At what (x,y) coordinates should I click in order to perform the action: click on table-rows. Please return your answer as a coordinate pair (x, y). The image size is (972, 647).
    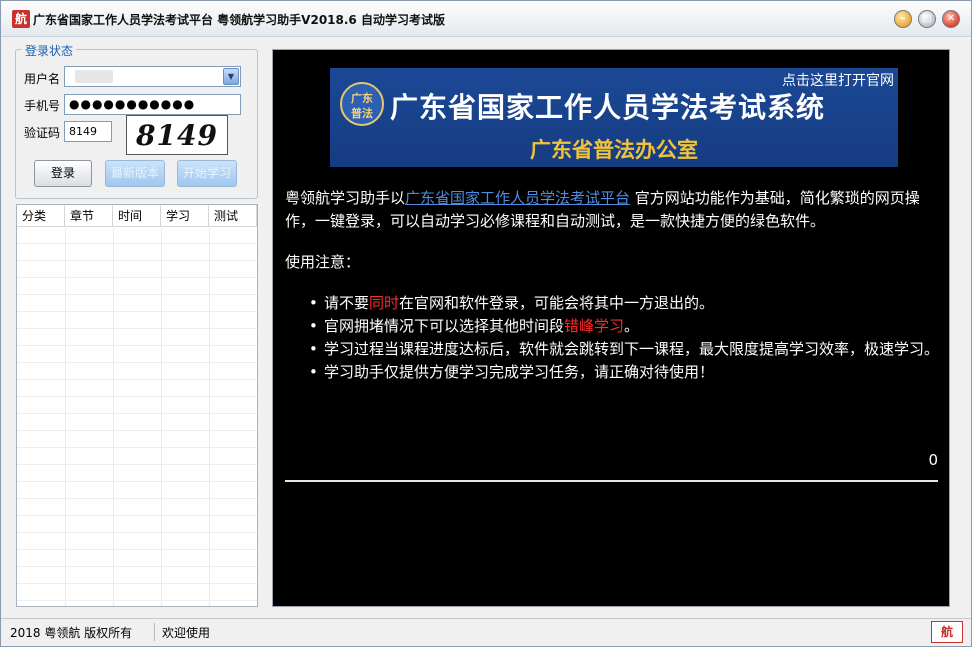
    Looking at the image, I should click on (137, 416).